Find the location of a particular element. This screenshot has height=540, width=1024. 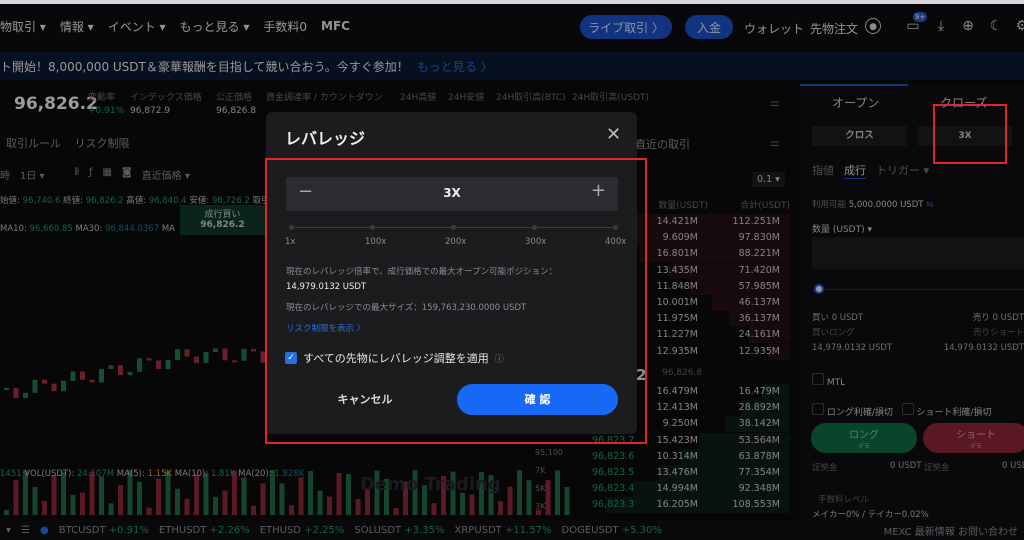

highlight-box-leverage-button is located at coordinates (970, 134).